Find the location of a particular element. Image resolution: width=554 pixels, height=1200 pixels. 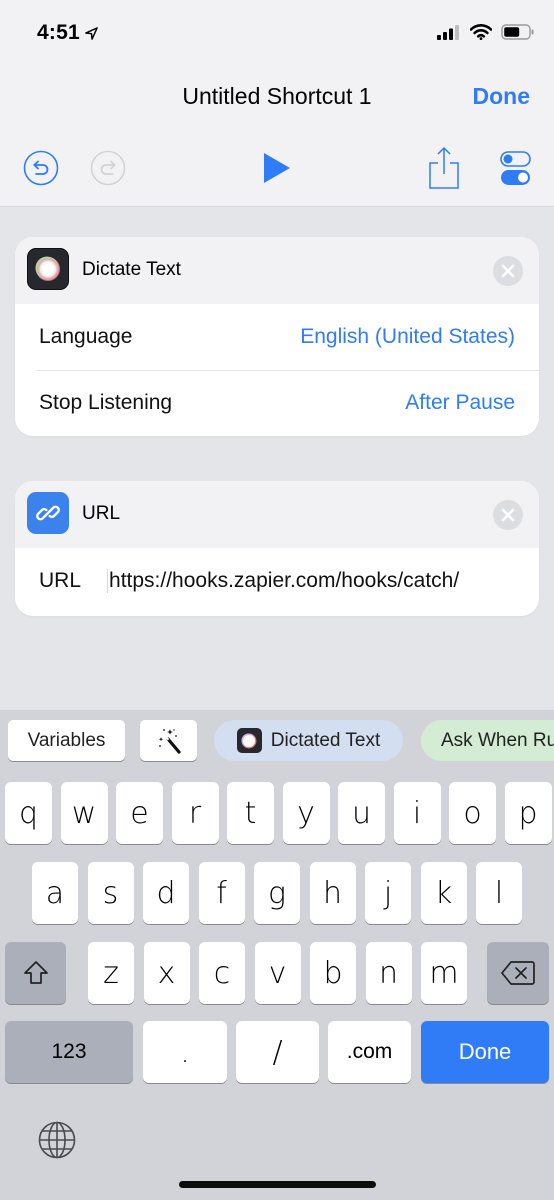

magic-wand-icon is located at coordinates (169, 741).